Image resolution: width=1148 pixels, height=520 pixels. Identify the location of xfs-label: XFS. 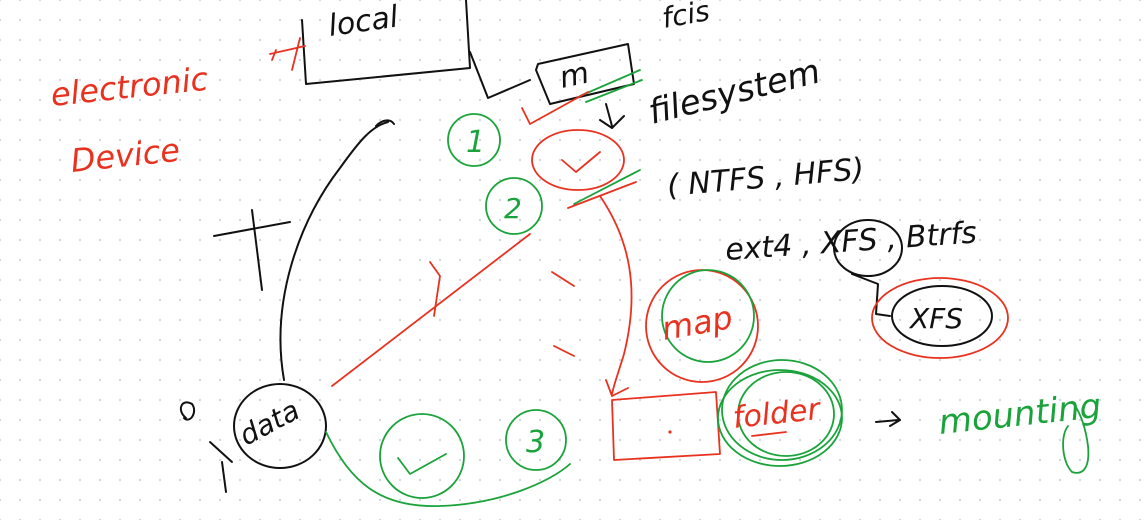
(935, 318).